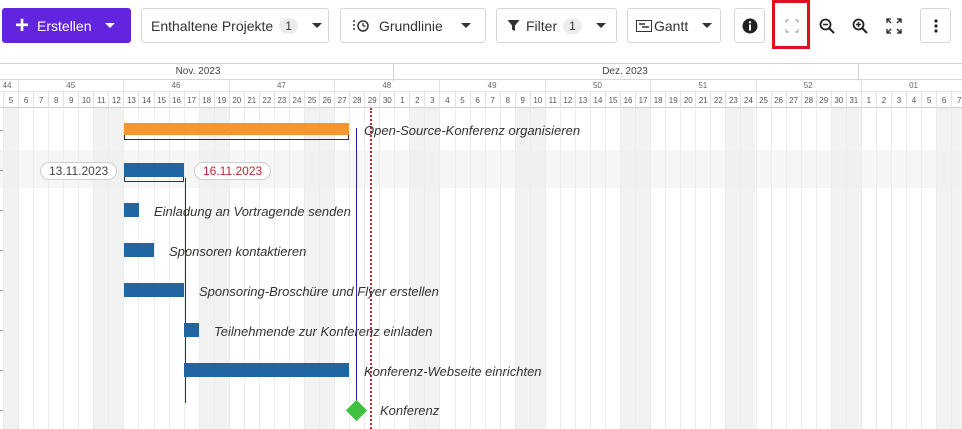 Image resolution: width=962 pixels, height=429 pixels. Describe the element at coordinates (513, 25) in the screenshot. I see `filter-icon` at that location.